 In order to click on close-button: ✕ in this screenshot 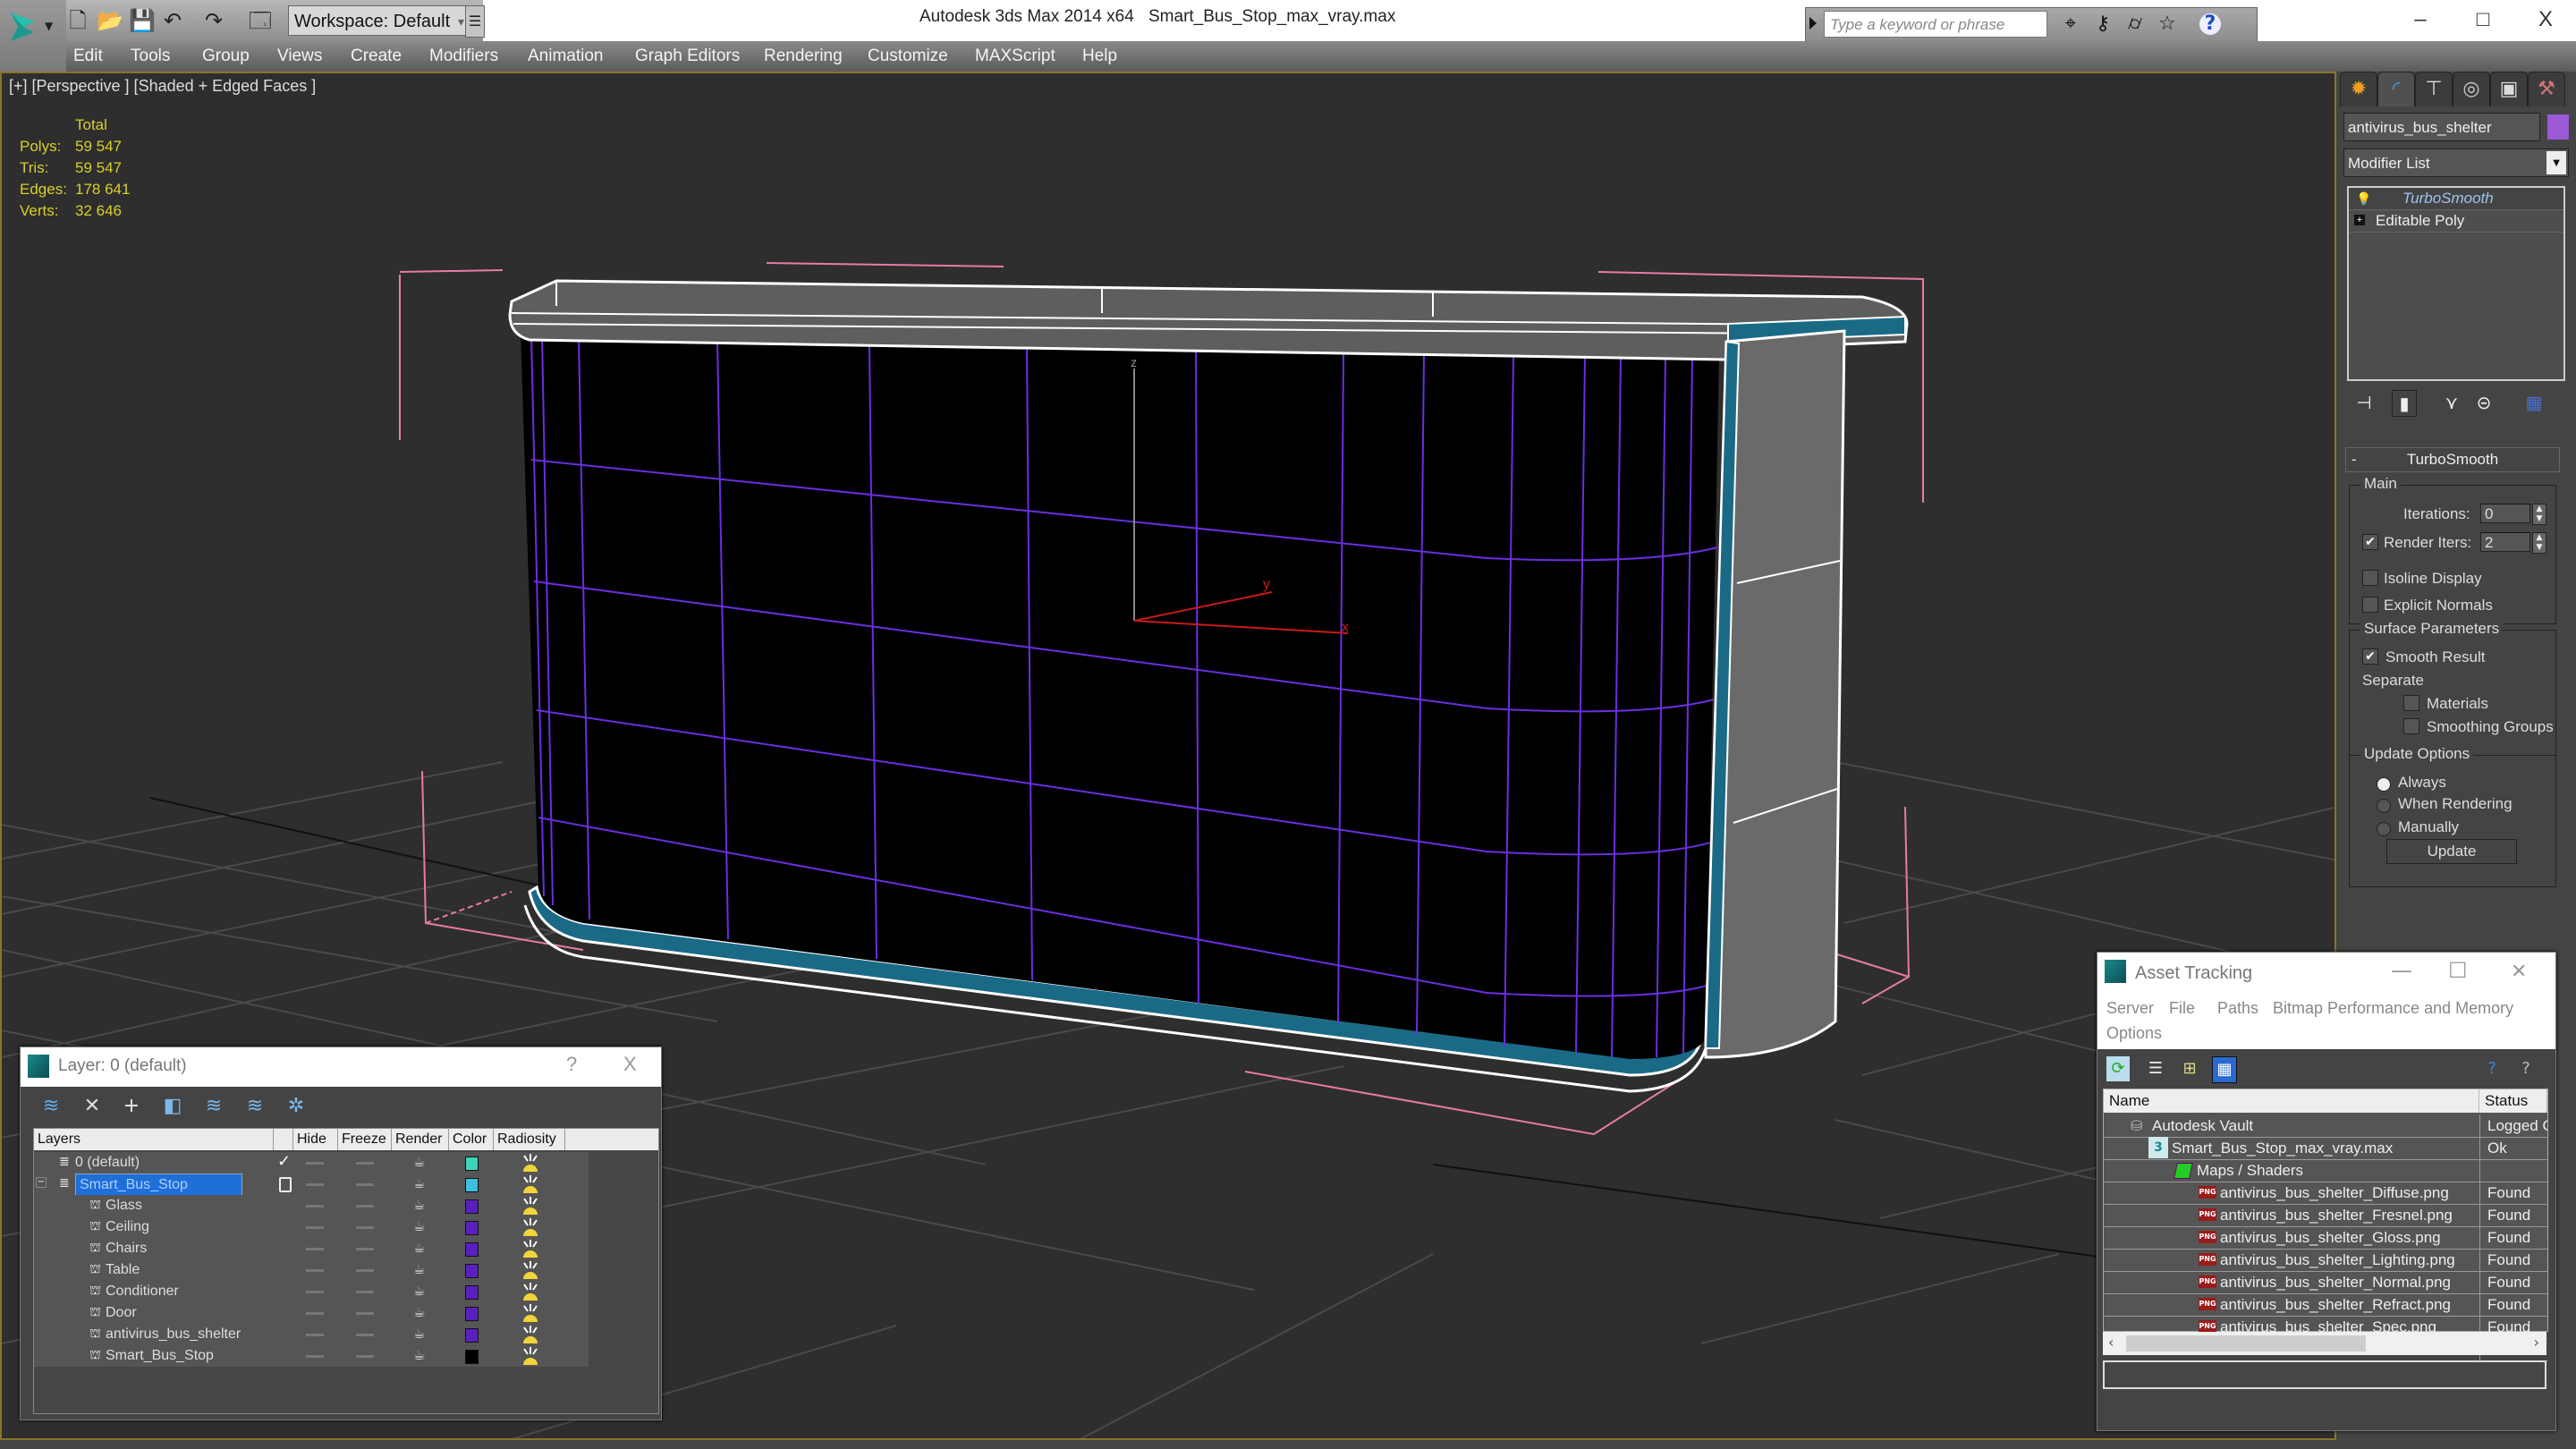, I will do `click(2519, 971)`.